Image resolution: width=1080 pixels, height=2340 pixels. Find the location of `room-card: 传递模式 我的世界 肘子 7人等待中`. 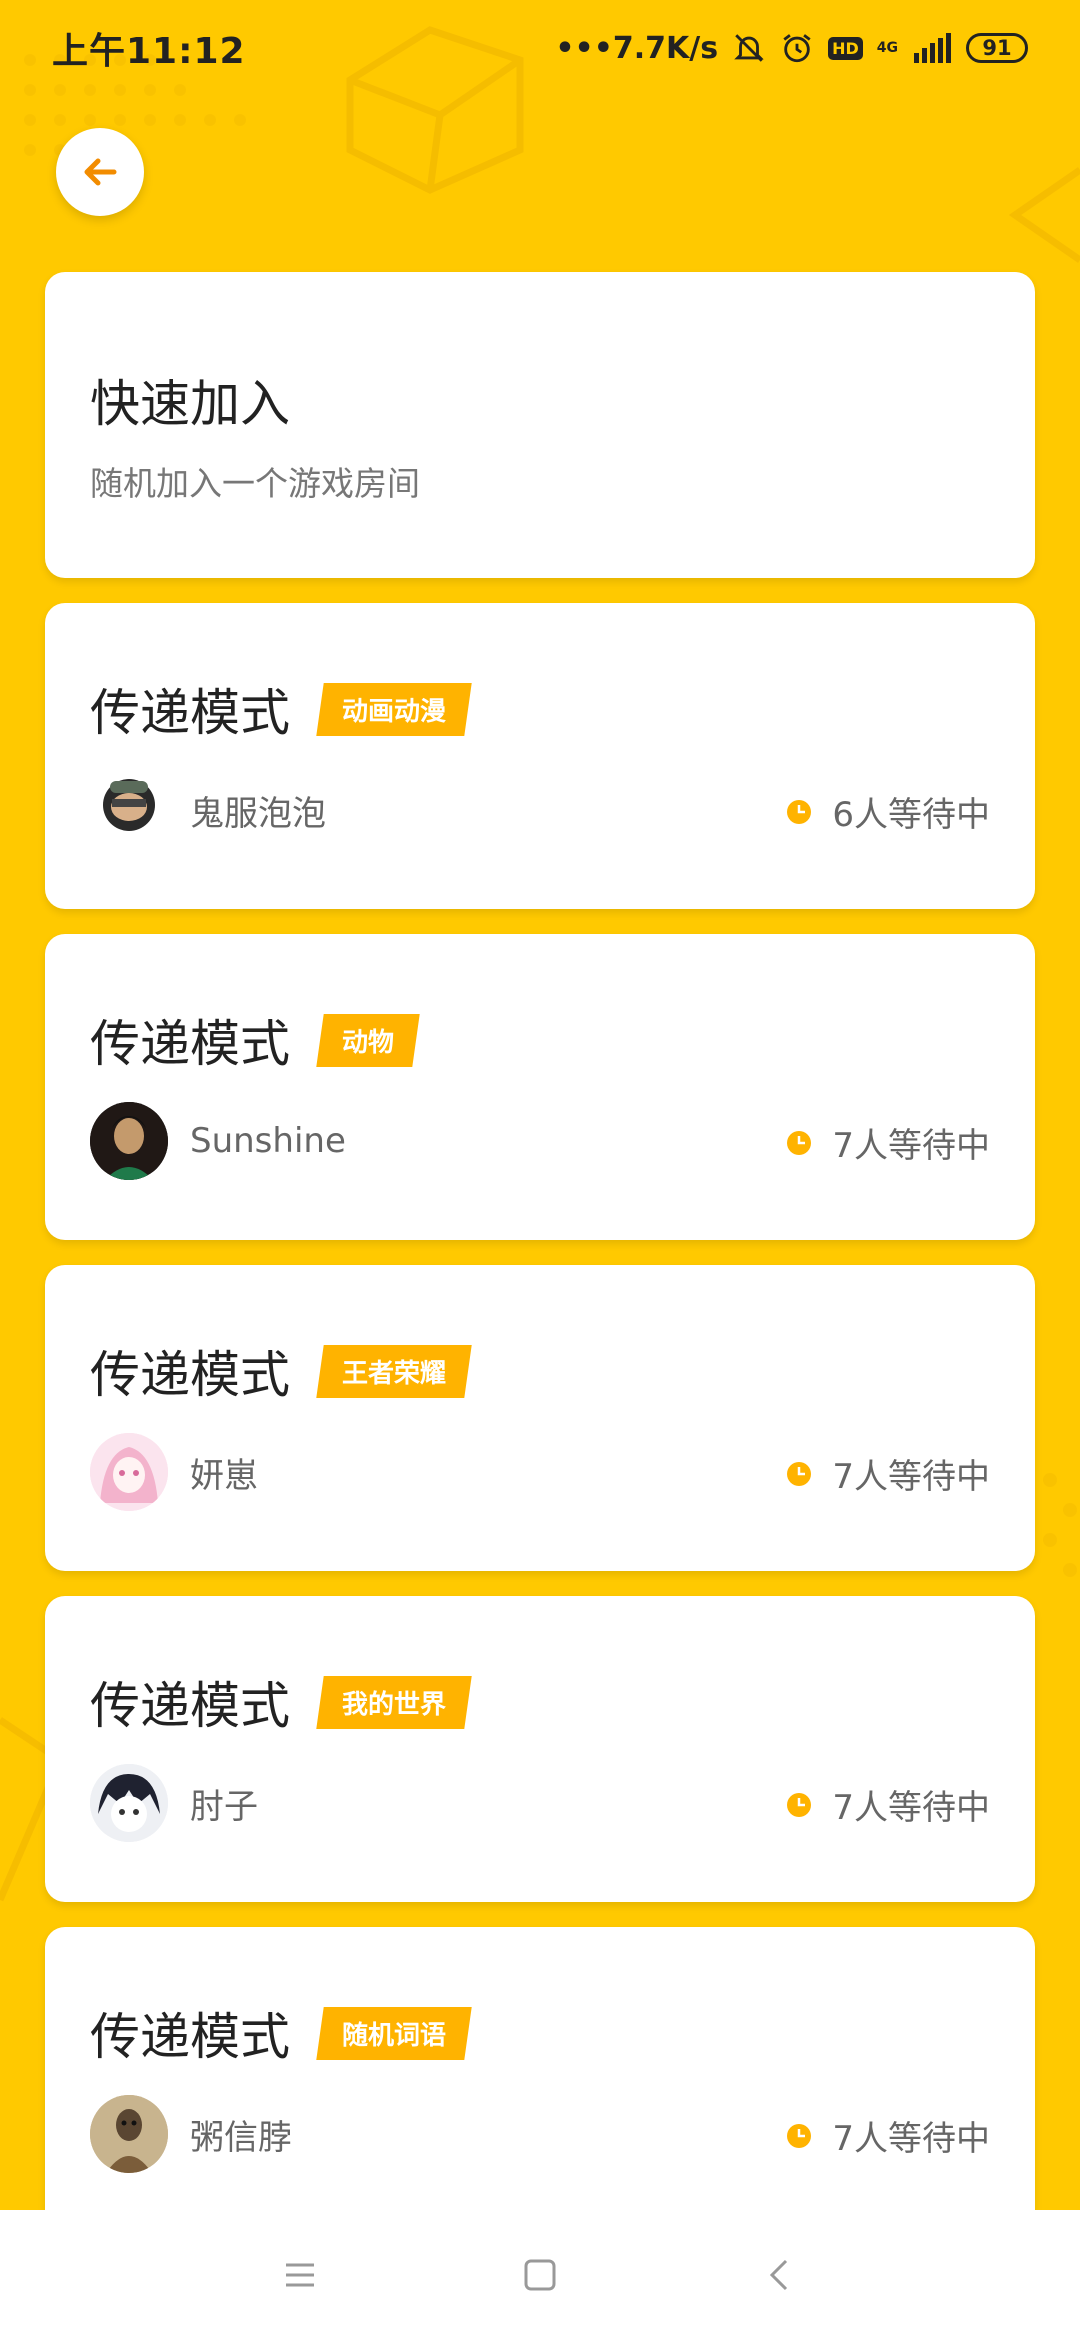

room-card: 传递模式 我的世界 肘子 7人等待中 is located at coordinates (540, 1749).